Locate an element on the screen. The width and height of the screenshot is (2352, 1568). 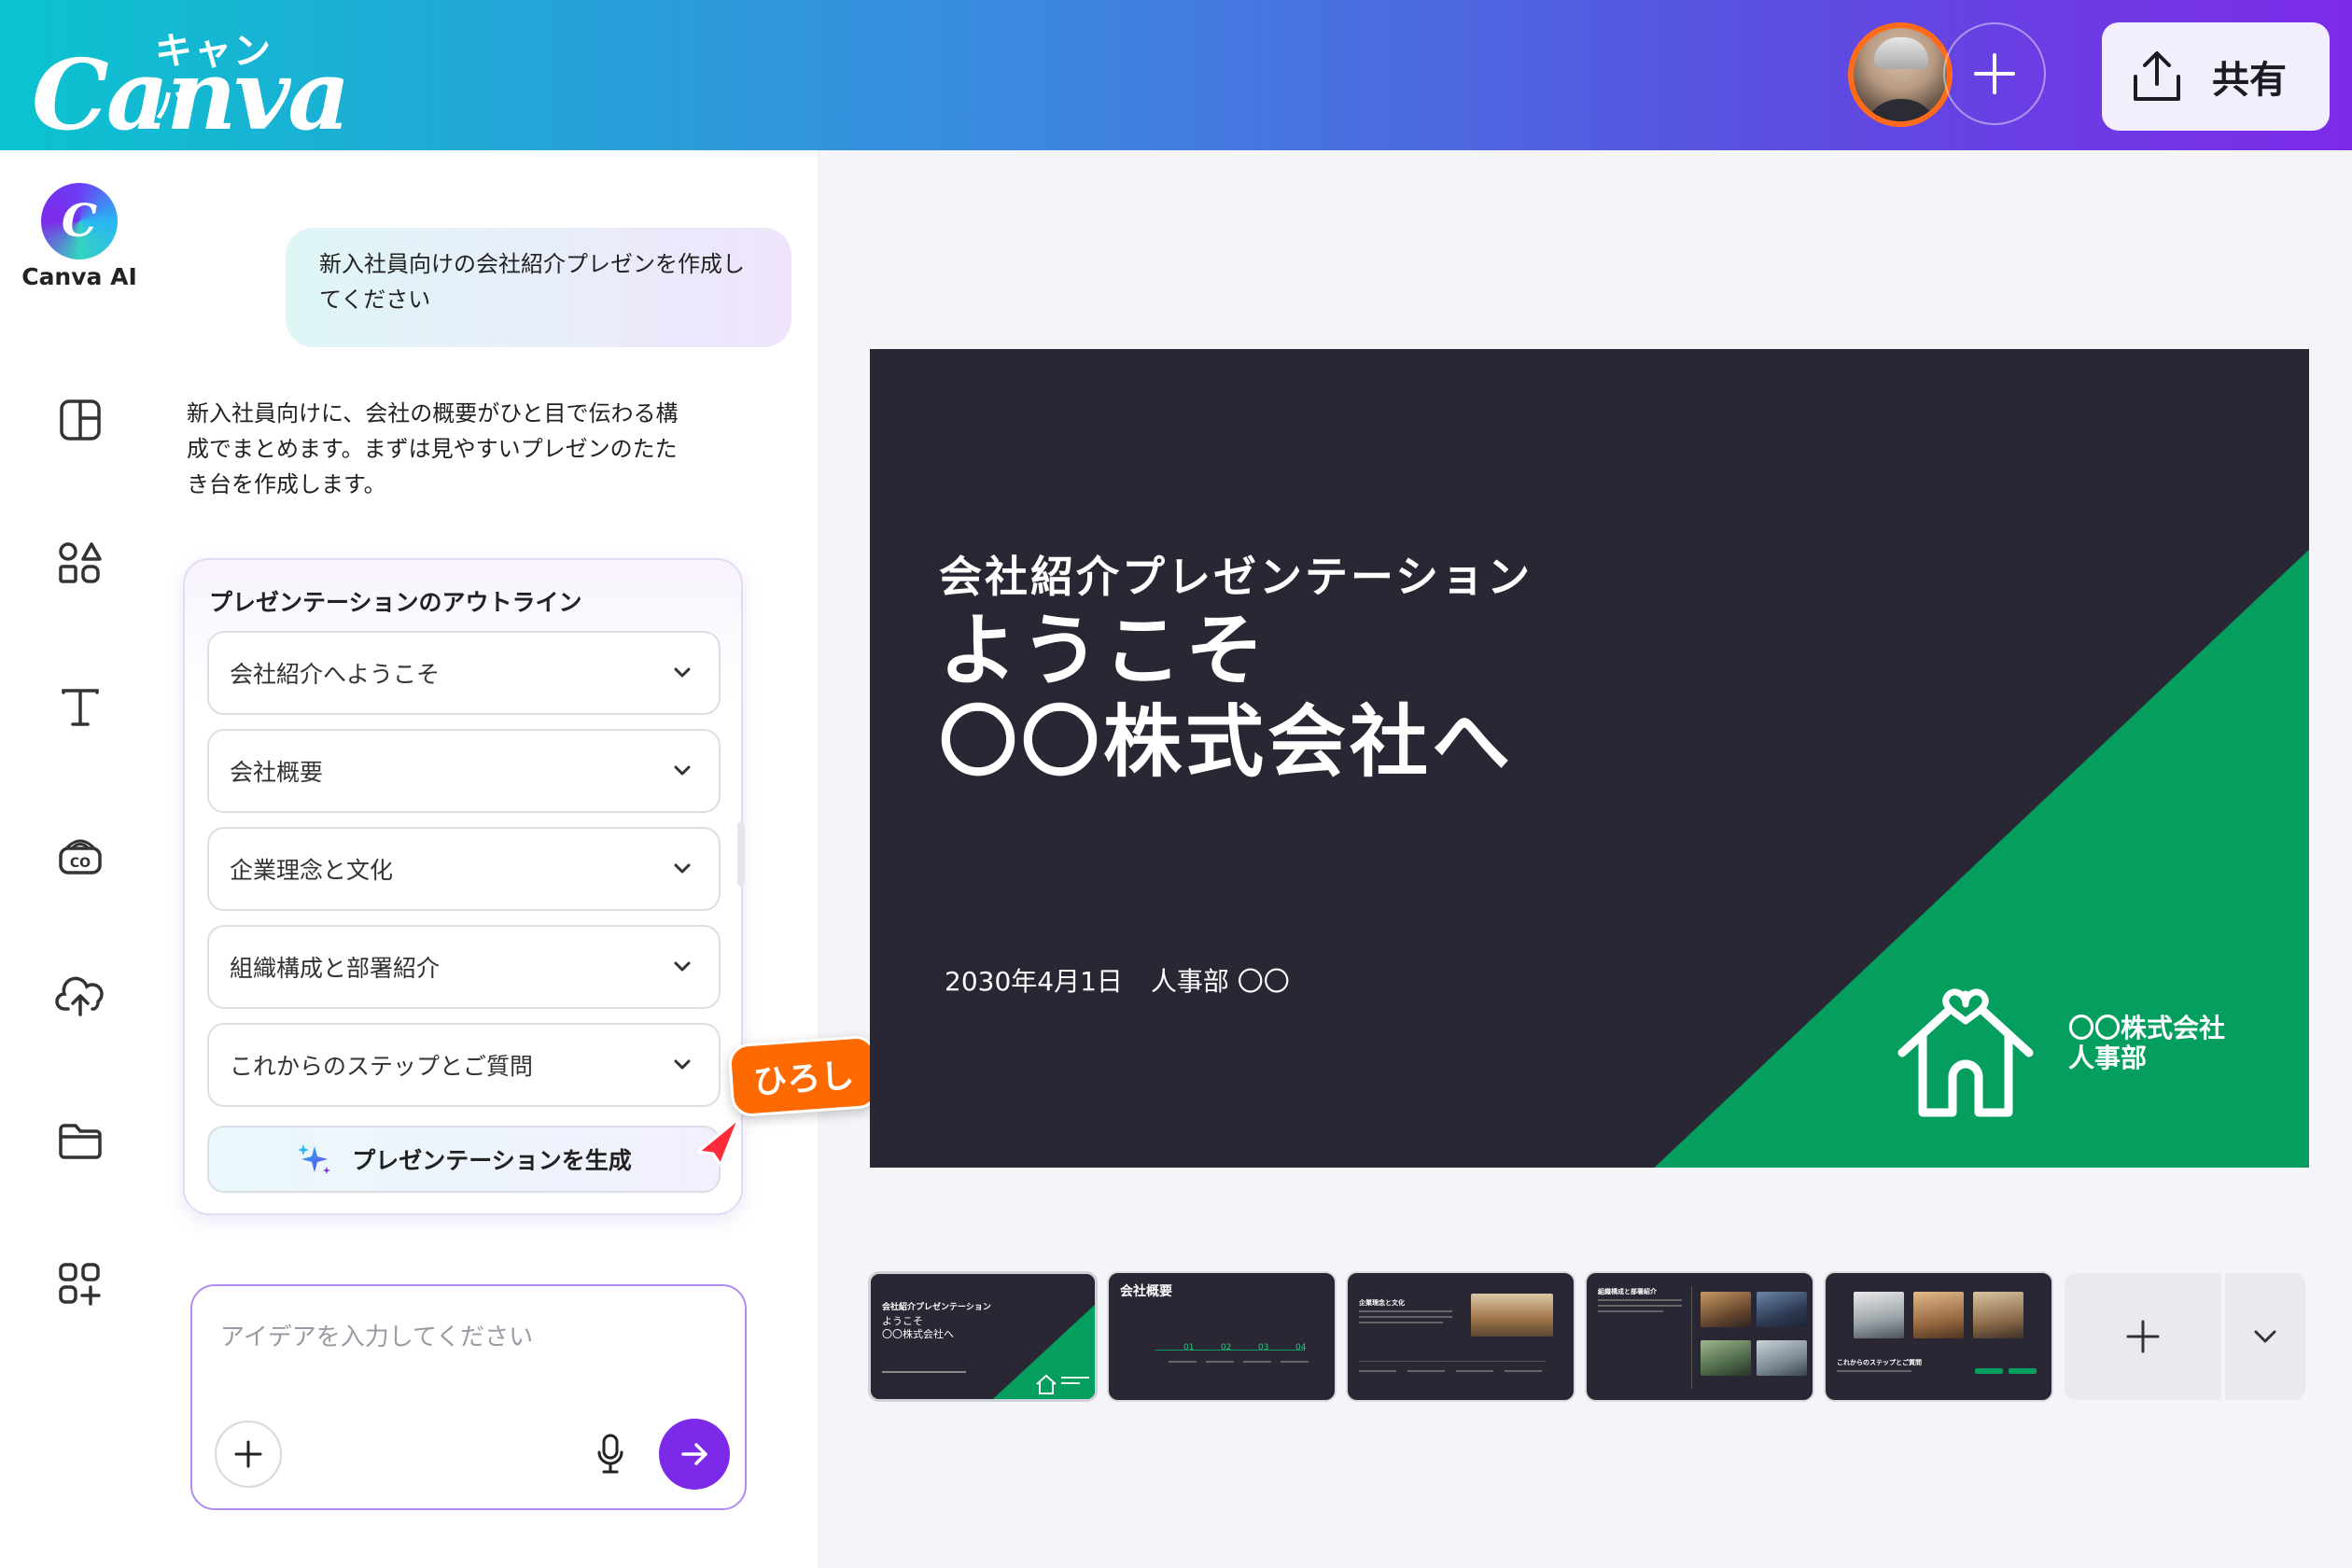
thumb-step-number: 01 is located at coordinates (1189, 1347).